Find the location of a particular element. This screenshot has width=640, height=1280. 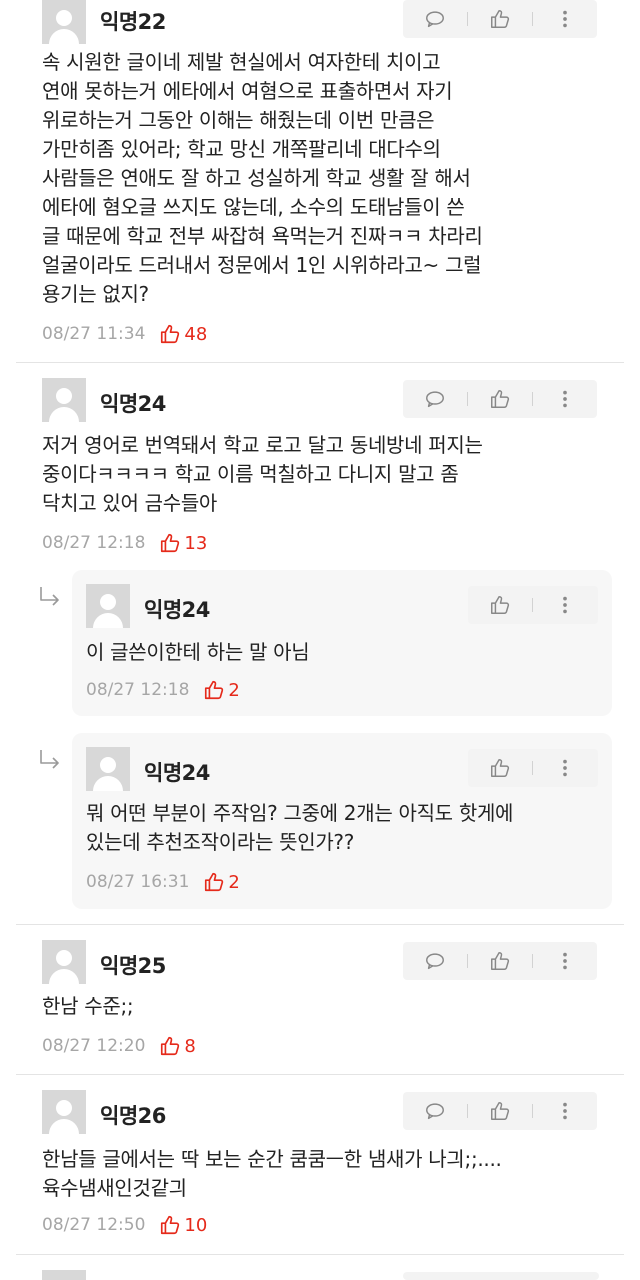

comment-meta: 08/27 12:20 8 is located at coordinates (119, 1046).